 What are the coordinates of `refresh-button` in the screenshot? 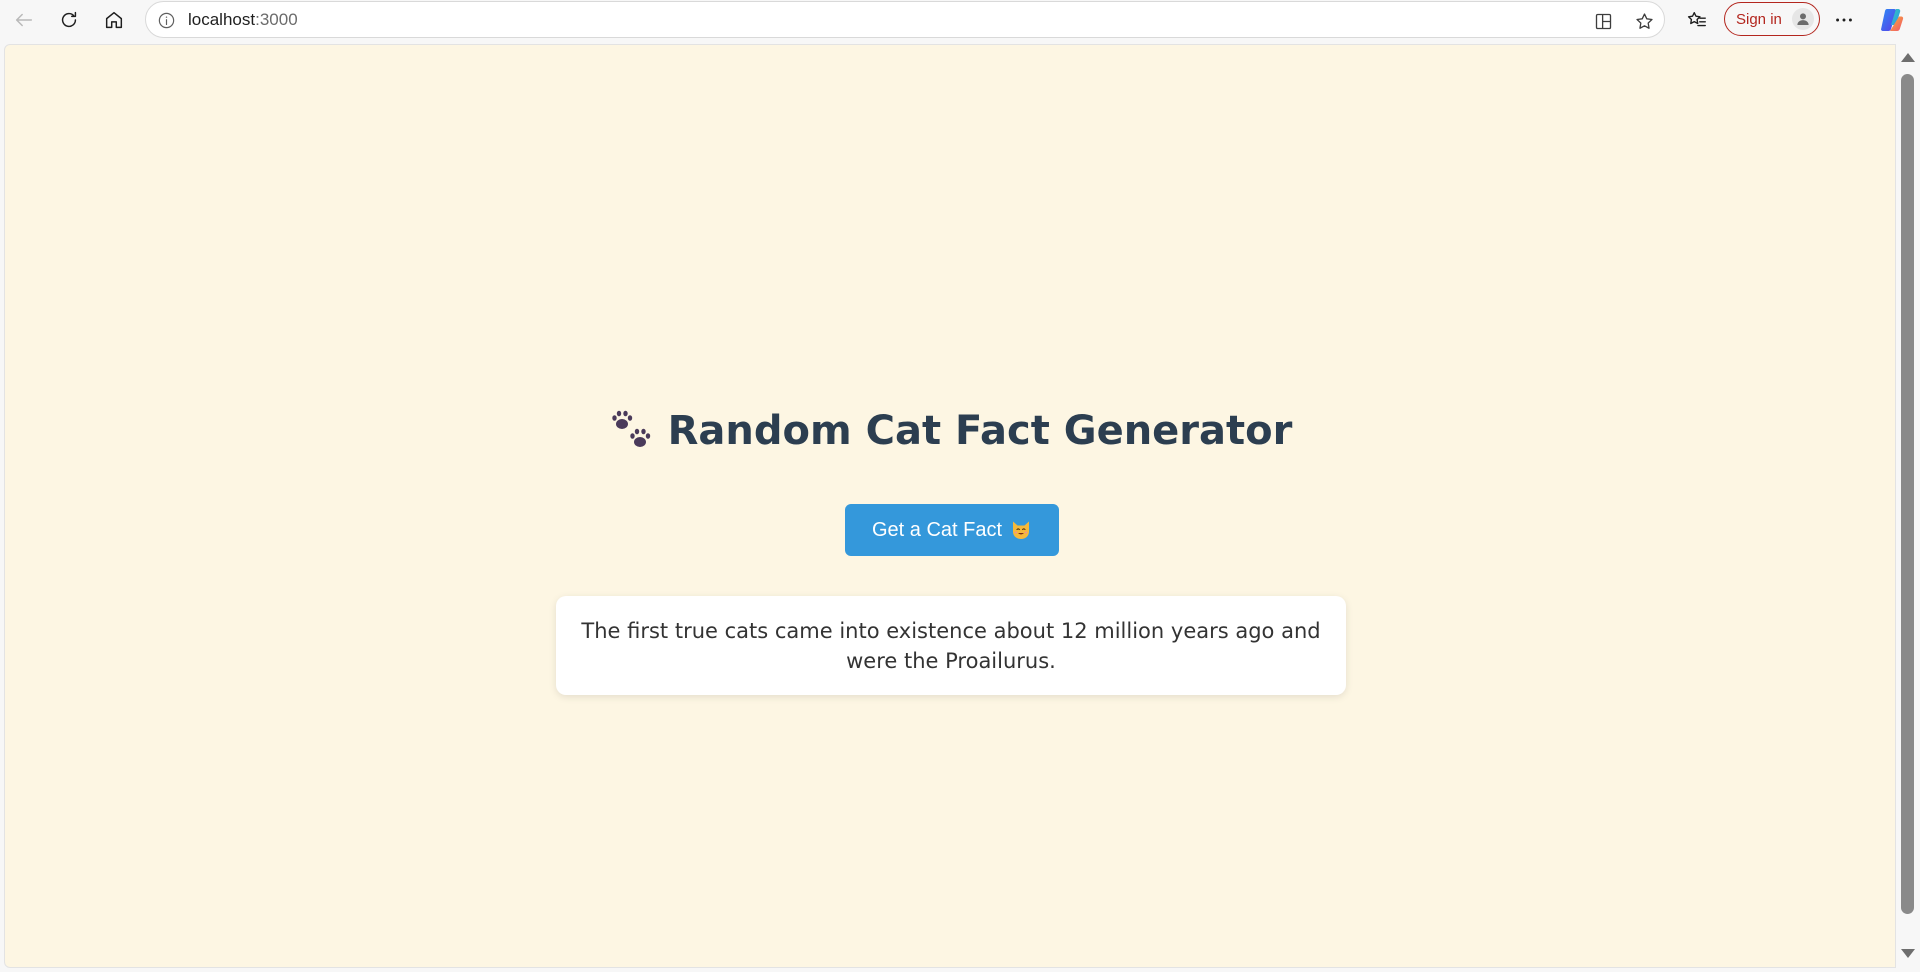 It's located at (69, 20).